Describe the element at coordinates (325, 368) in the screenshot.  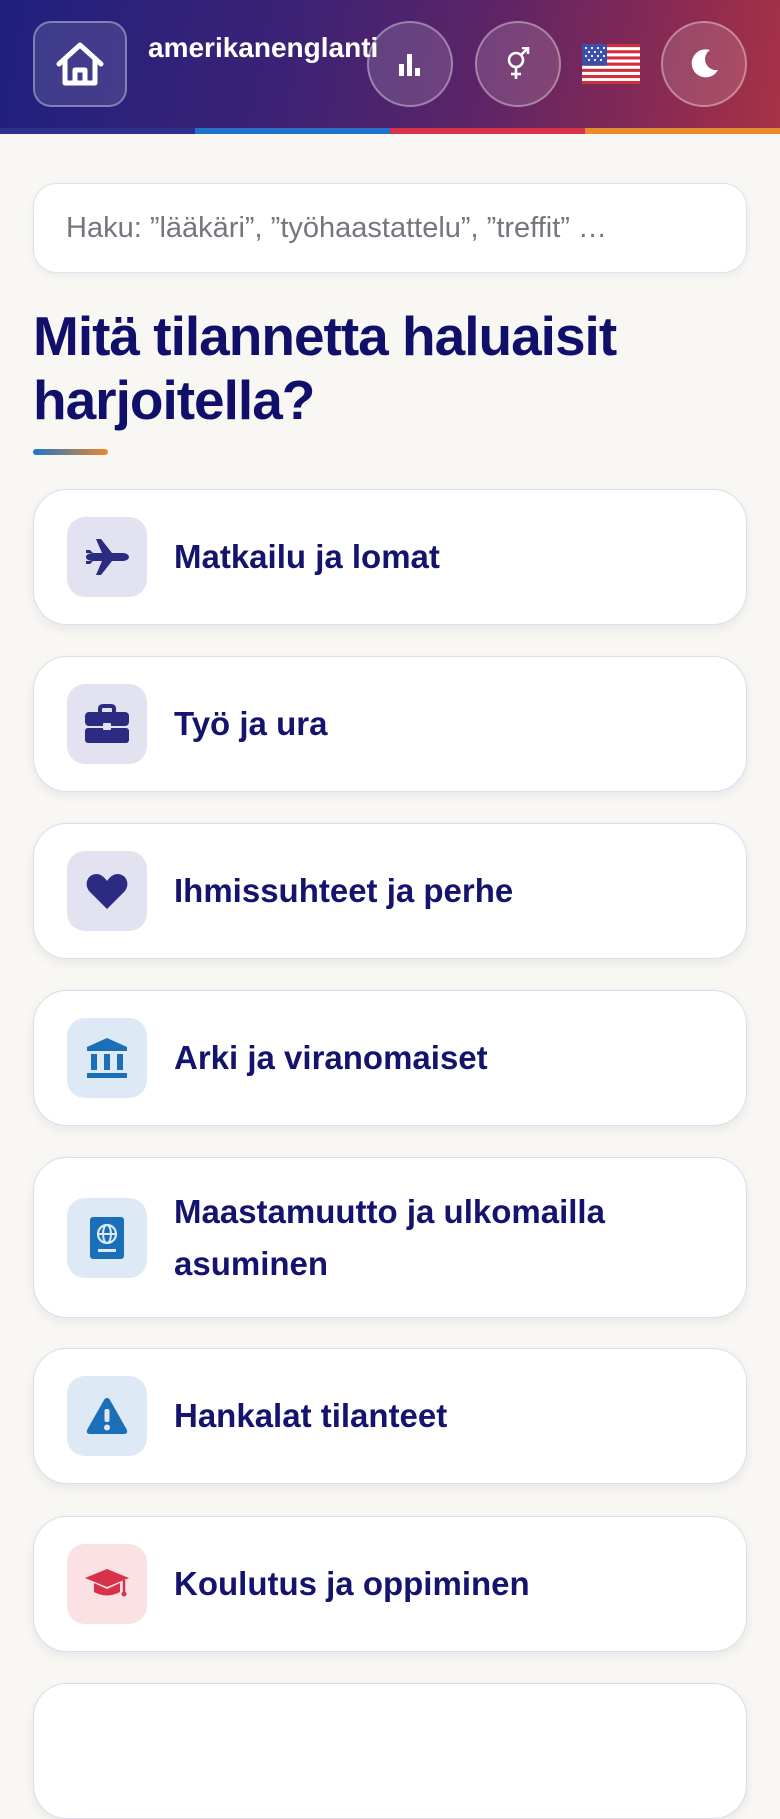
I see `page-heading: Mitä tilannetta haluaisit harjoitella?` at that location.